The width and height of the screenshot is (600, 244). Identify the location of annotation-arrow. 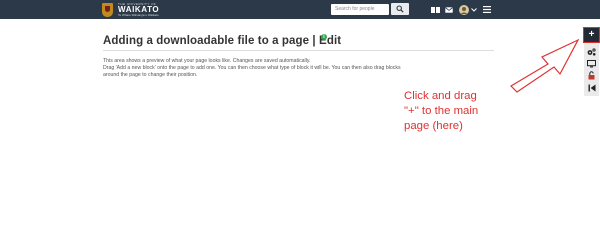
(545, 65).